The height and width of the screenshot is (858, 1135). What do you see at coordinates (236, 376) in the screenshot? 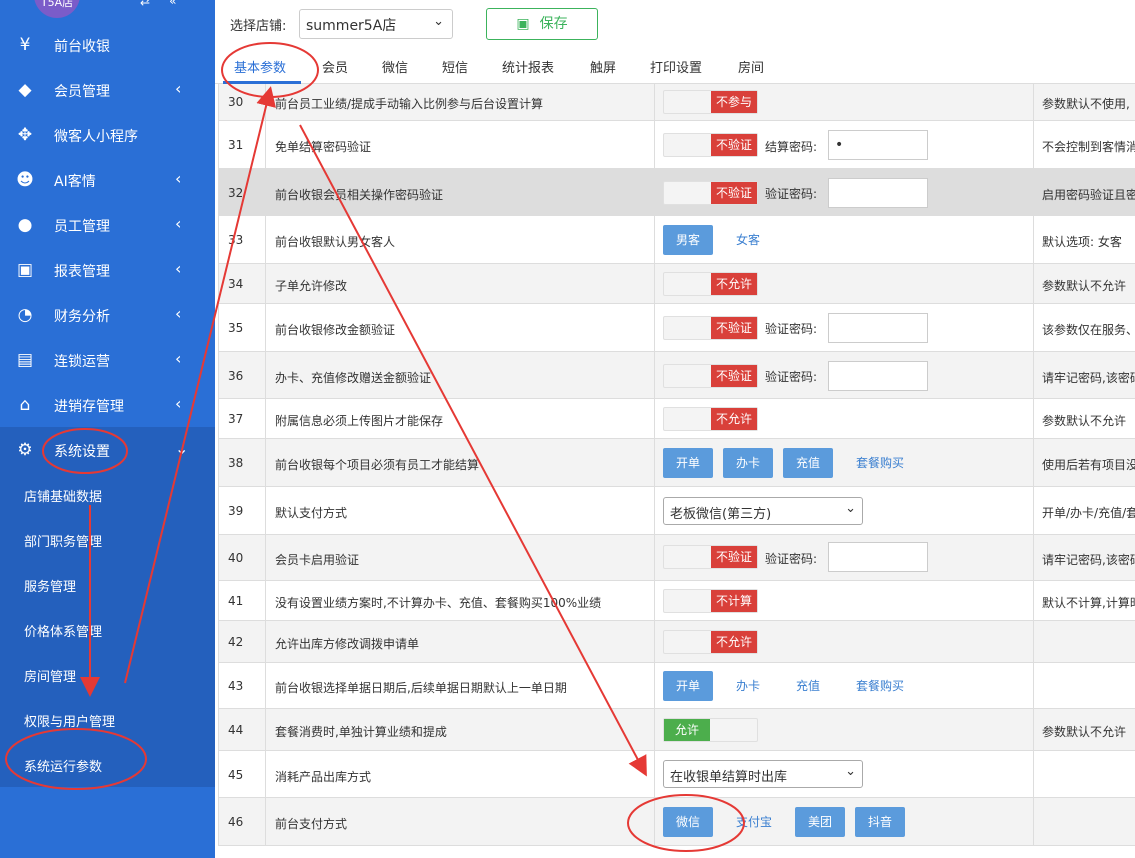
I see `row-number: 36` at bounding box center [236, 376].